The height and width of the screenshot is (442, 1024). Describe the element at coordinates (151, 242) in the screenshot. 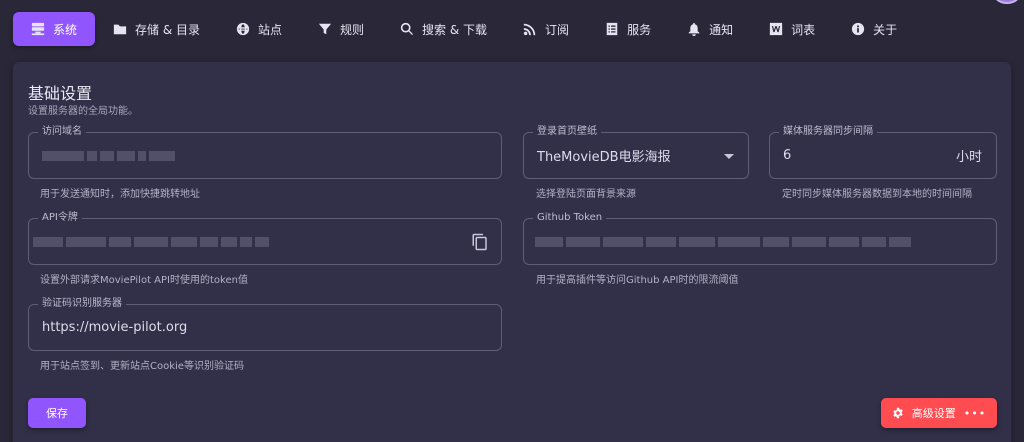

I see `api-token-redacted-value` at that location.